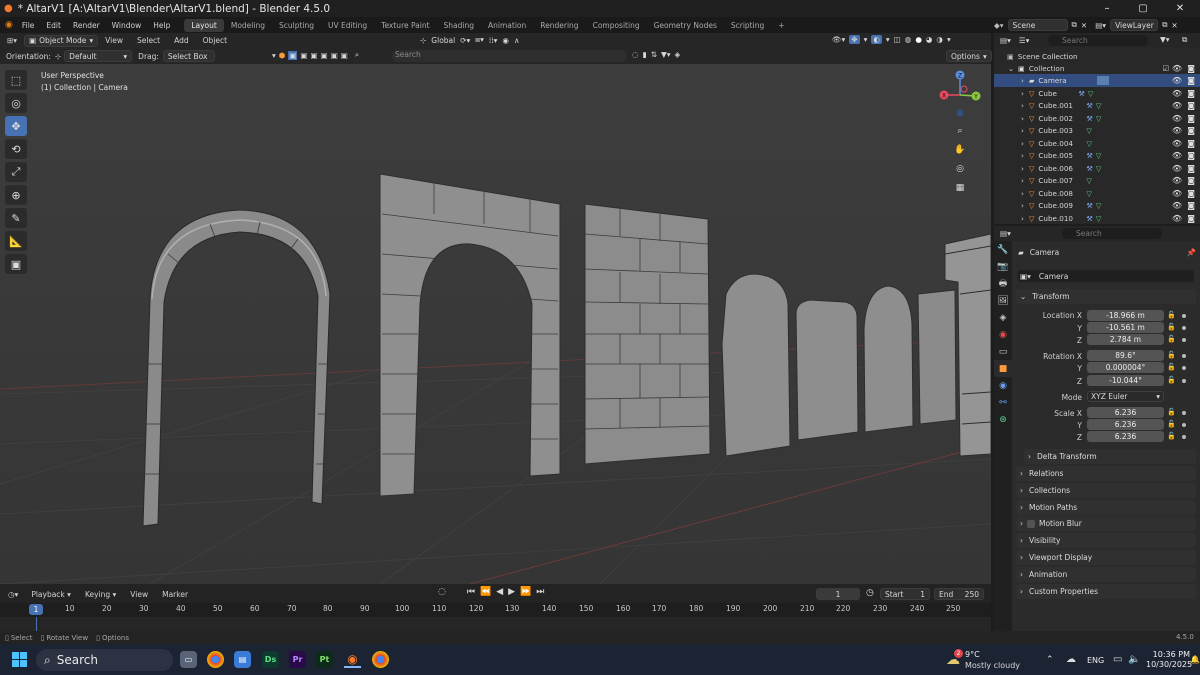 The height and width of the screenshot is (675, 1200). What do you see at coordinates (16, 241) in the screenshot?
I see `measure-tool-icon: 📐` at bounding box center [16, 241].